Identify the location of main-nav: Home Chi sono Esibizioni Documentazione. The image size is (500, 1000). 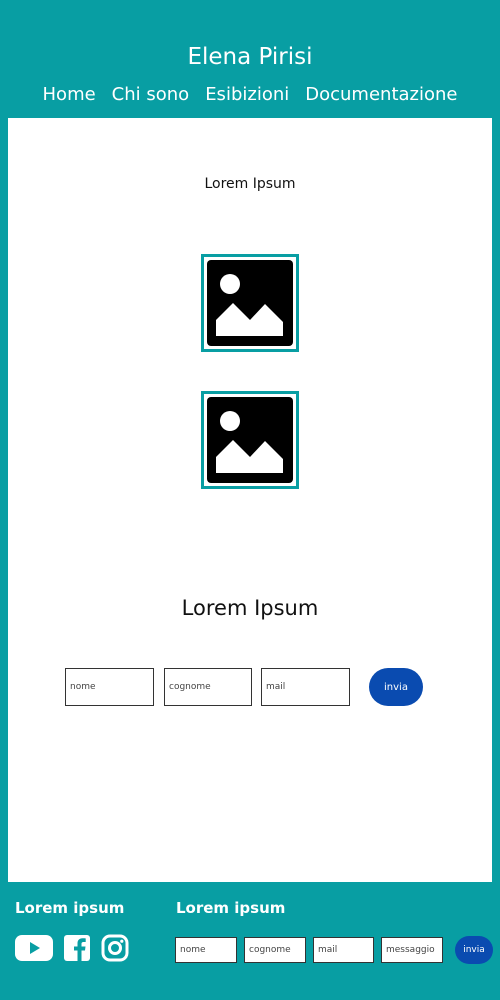
(250, 94).